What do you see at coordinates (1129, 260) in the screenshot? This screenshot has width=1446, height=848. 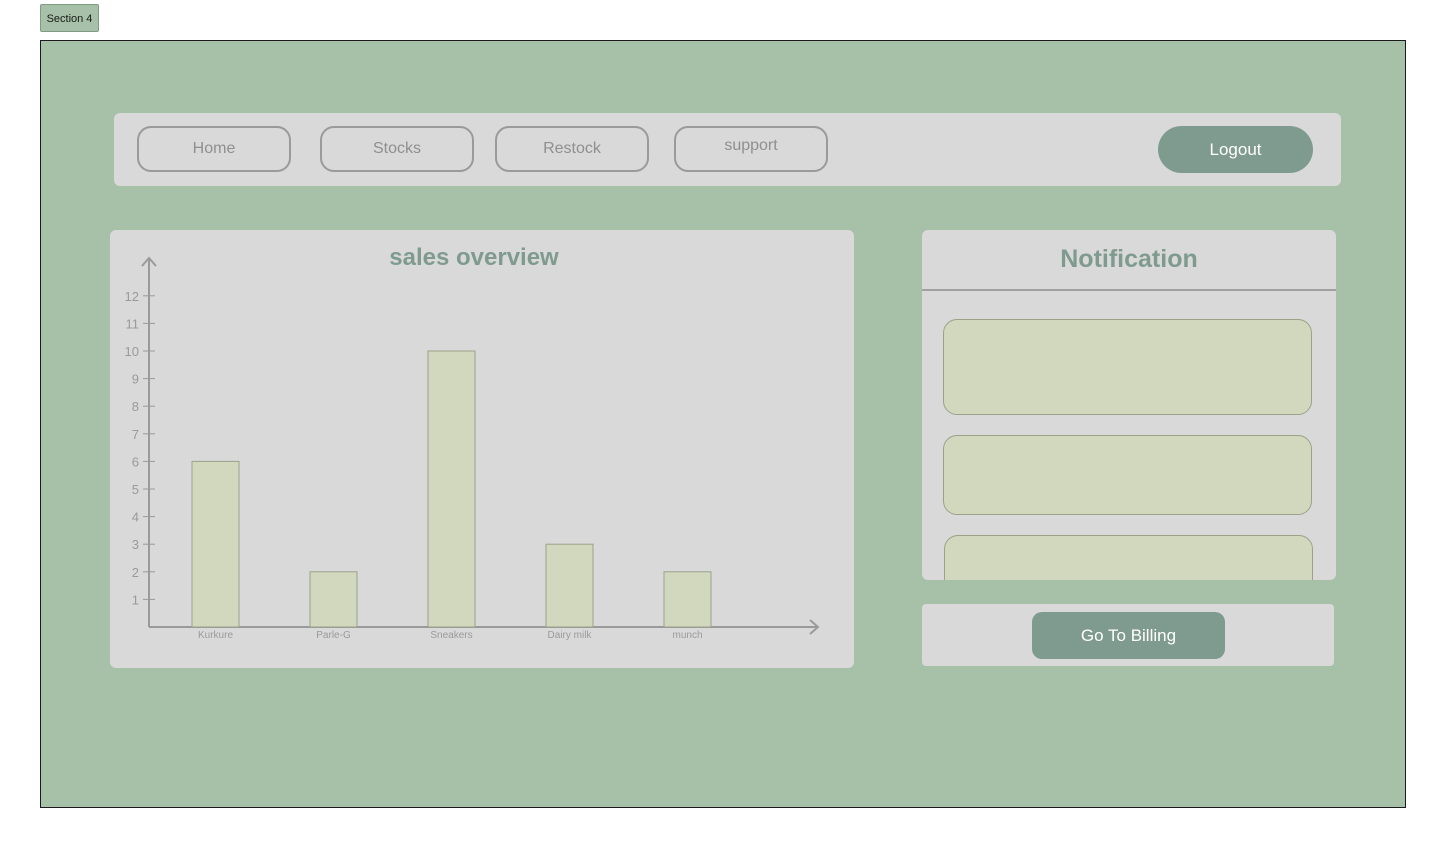 I see `notification-title: Notification` at bounding box center [1129, 260].